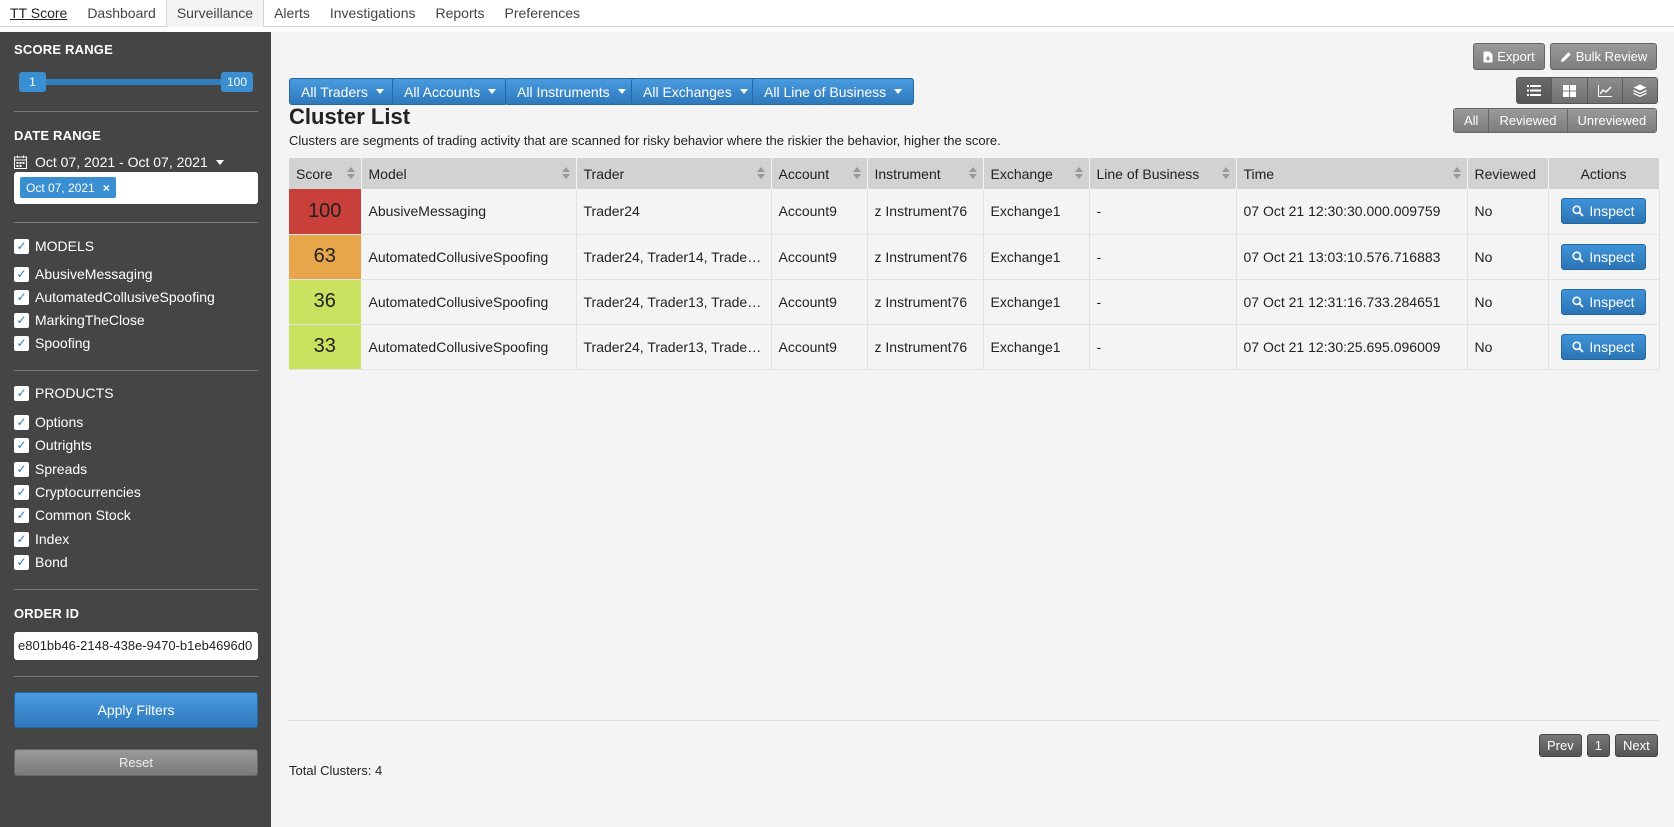  Describe the element at coordinates (1560, 745) in the screenshot. I see `prev-page-button: Prev` at that location.